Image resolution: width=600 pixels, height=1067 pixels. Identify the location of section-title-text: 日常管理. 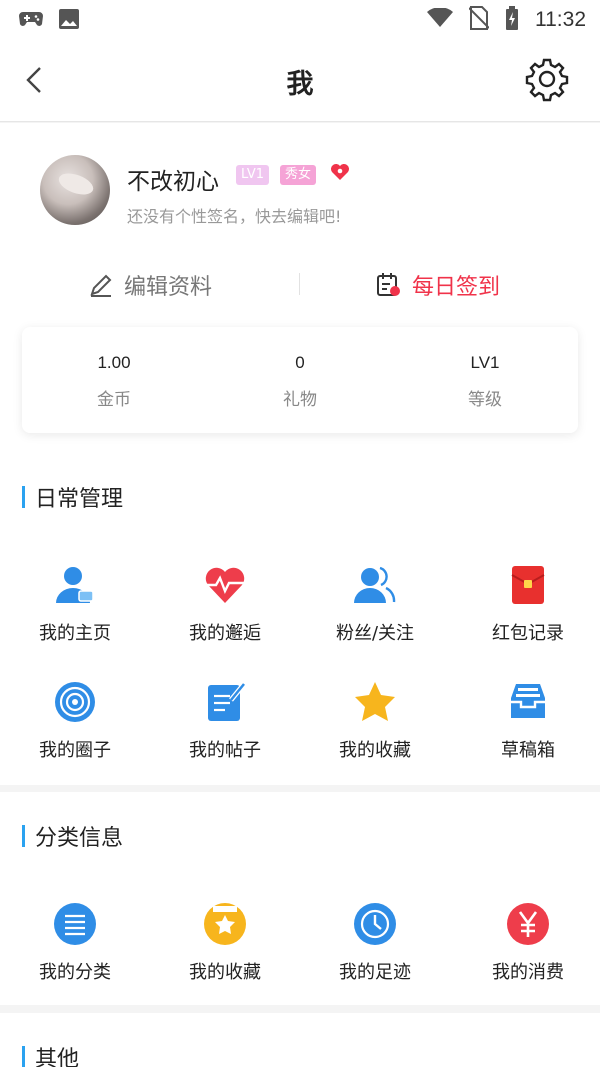
(79, 499).